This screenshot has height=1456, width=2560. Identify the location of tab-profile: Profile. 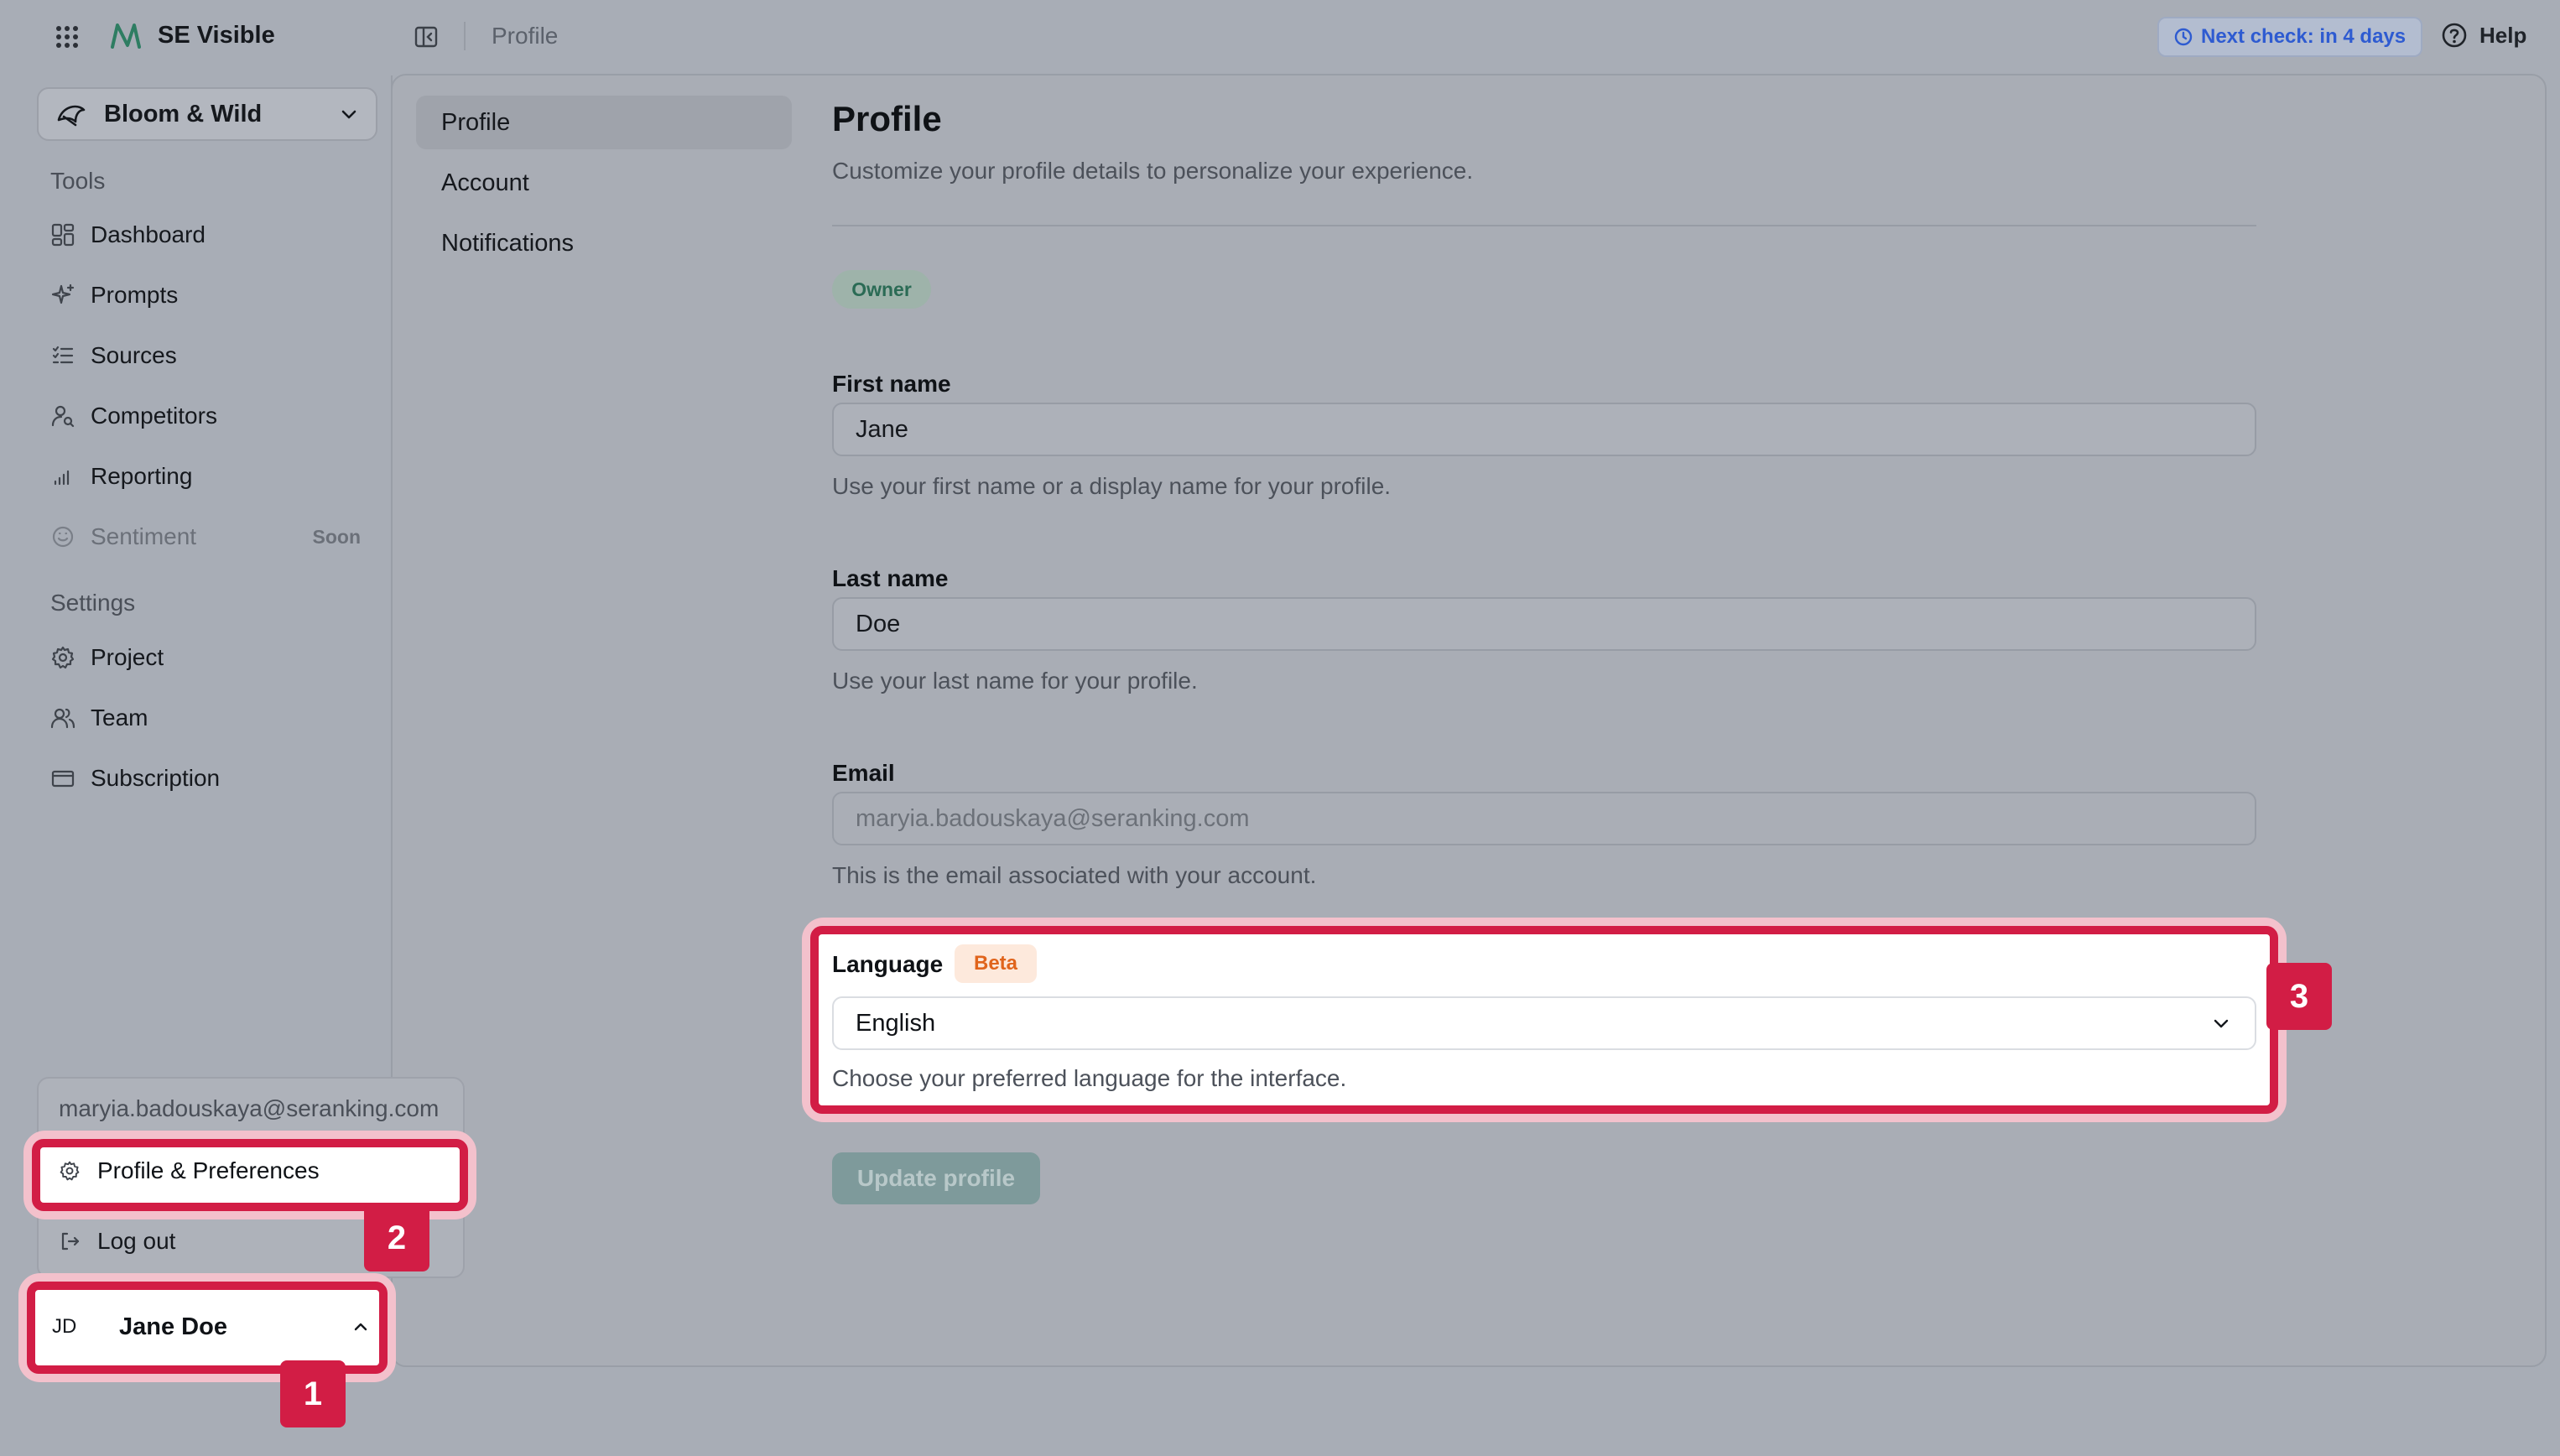
(604, 122).